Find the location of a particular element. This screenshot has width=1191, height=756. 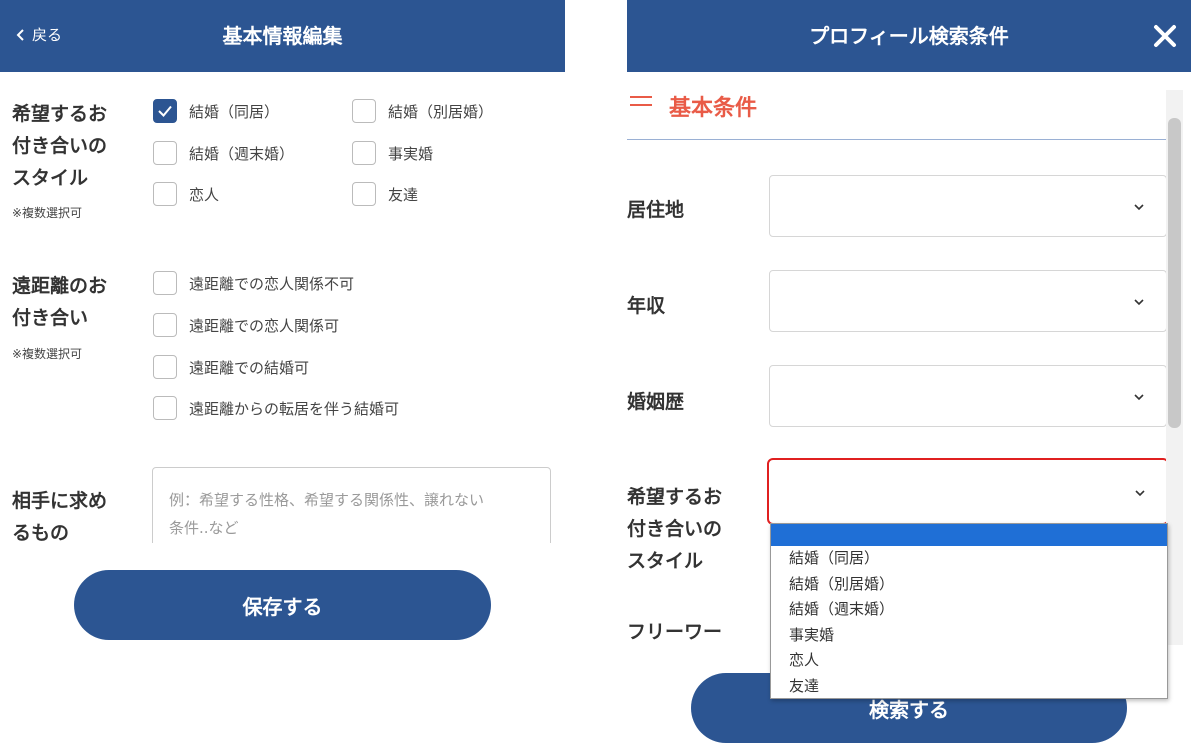

dropdown-option: 結婚（週末婚） is located at coordinates (969, 610).